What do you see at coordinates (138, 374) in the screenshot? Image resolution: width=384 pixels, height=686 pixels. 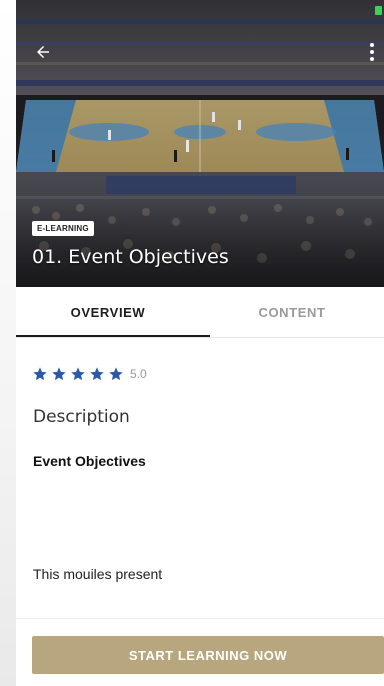 I see `rating-value: 5.0` at bounding box center [138, 374].